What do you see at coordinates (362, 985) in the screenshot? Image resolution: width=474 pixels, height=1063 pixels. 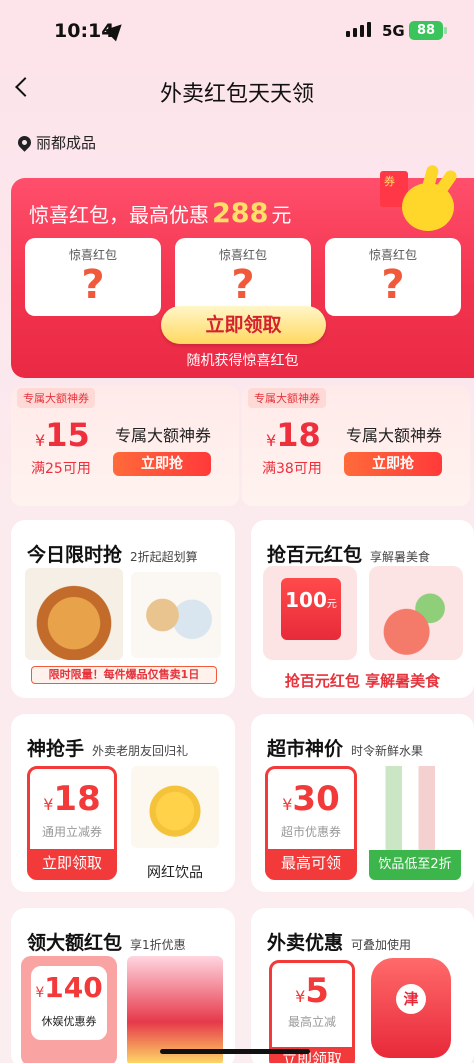 I see `waimai-offers-panel: 外卖优惠 可叠加使用 ¥5 最高立减 立即领取 津` at bounding box center [362, 985].